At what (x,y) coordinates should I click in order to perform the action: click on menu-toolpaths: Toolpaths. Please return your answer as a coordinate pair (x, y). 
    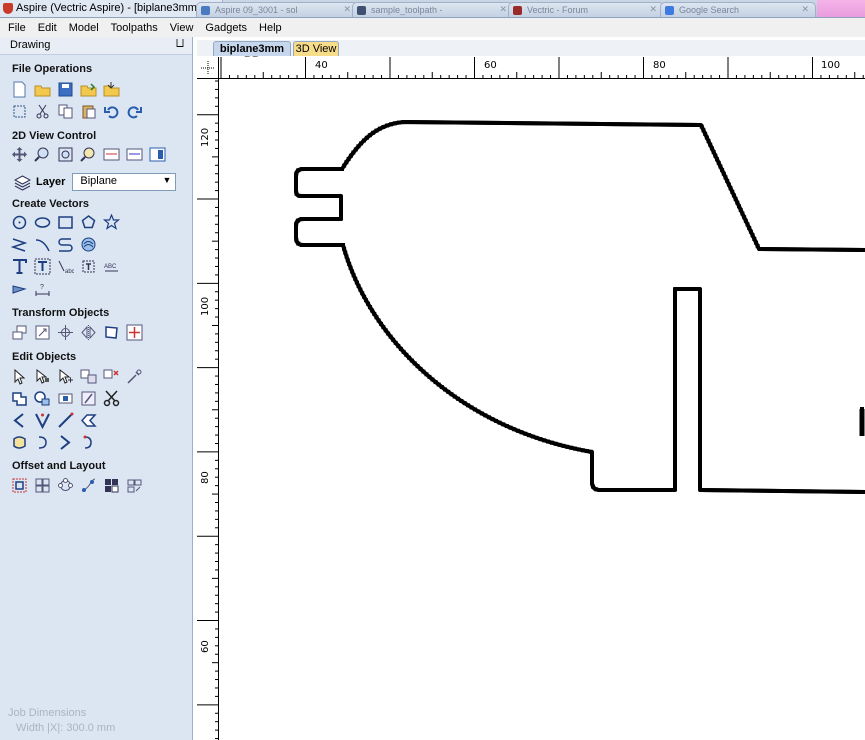
    Looking at the image, I should click on (134, 28).